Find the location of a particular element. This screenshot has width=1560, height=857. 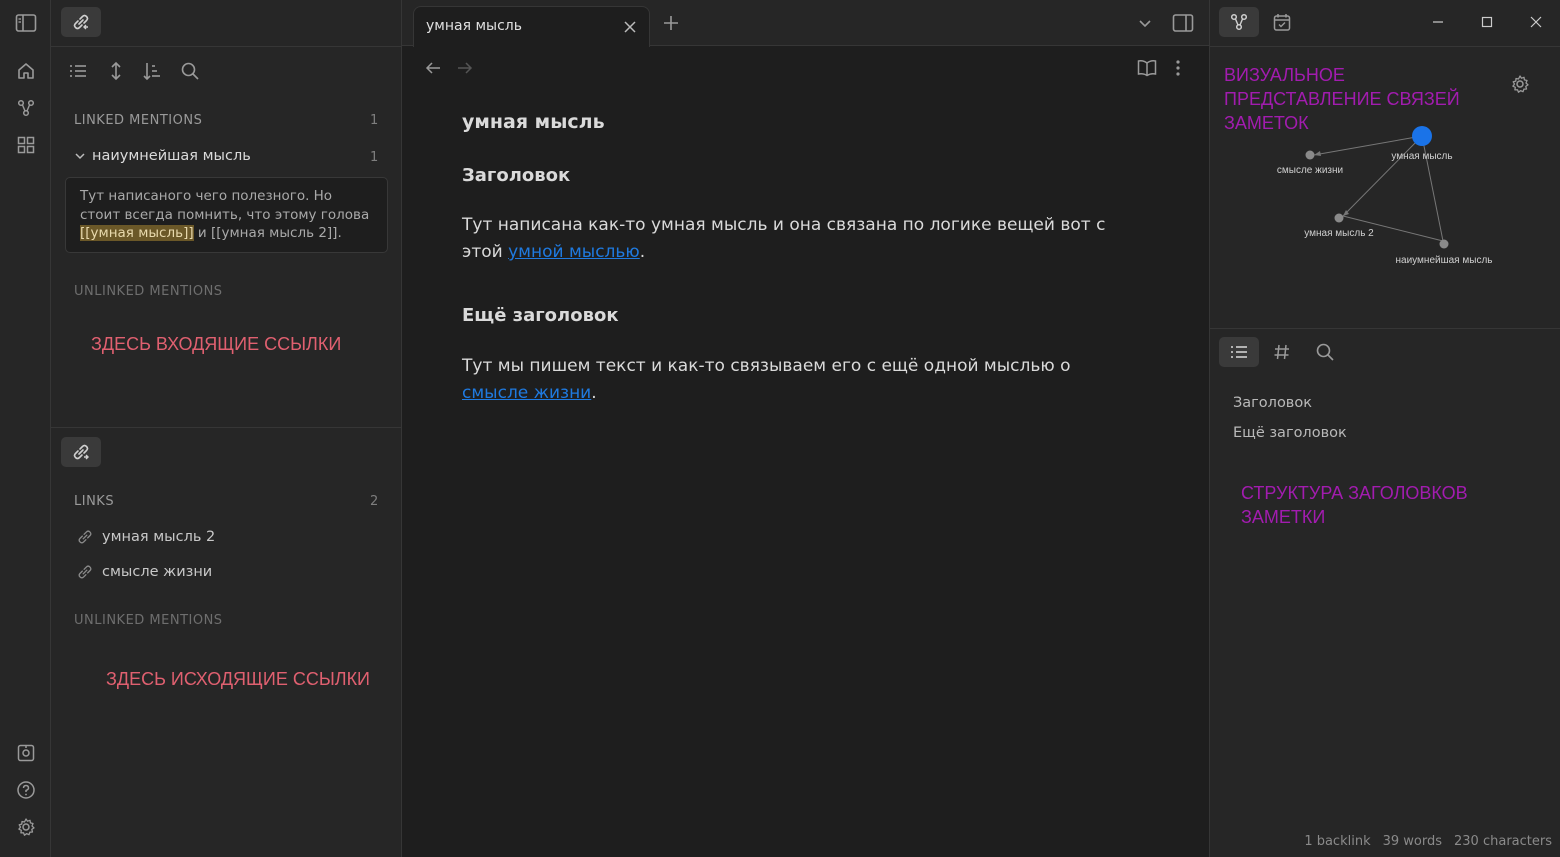

vault-icon is located at coordinates (26, 753).